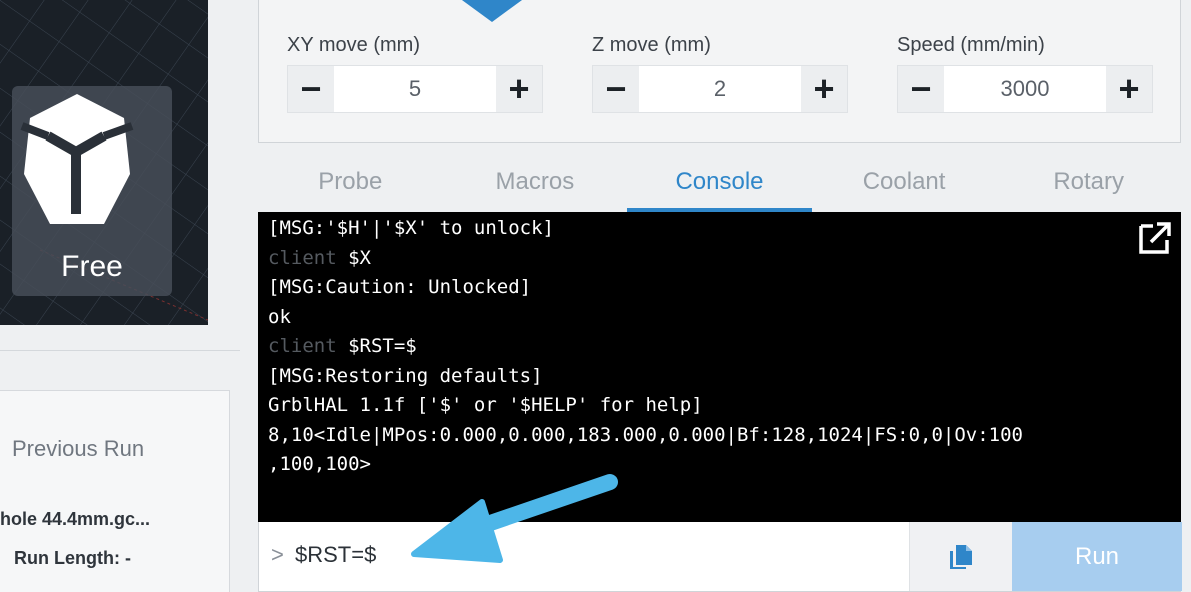 The width and height of the screenshot is (1191, 592). Describe the element at coordinates (353, 45) in the screenshot. I see `xy-move-label: XY move (mm)` at that location.